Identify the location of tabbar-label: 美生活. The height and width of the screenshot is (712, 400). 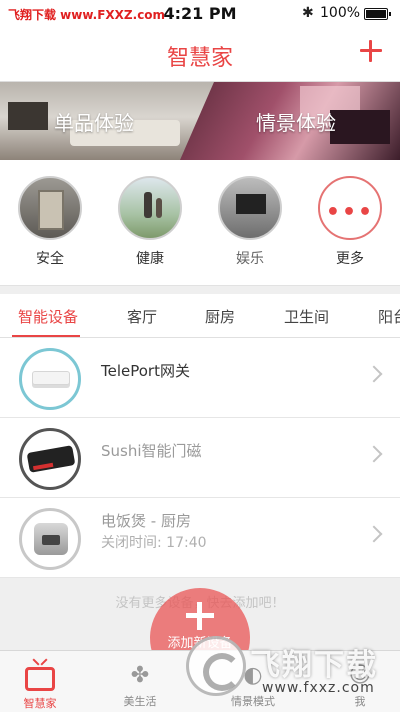
(140, 701).